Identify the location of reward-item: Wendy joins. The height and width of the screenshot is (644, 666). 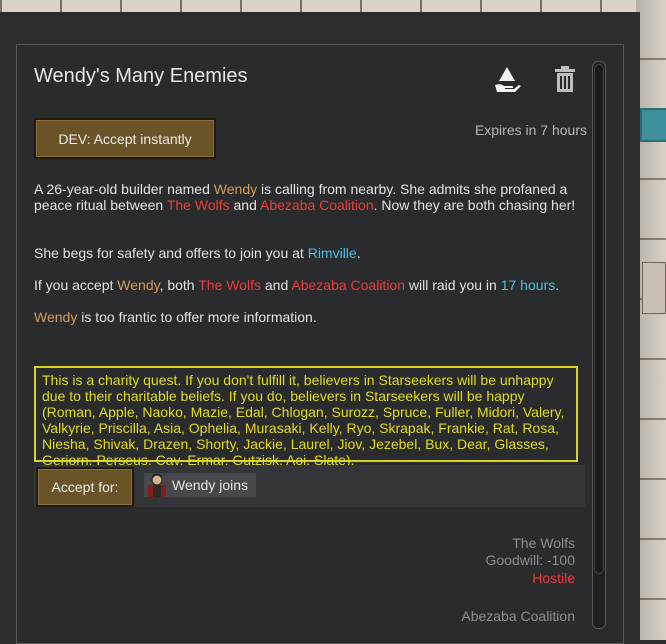
(200, 485).